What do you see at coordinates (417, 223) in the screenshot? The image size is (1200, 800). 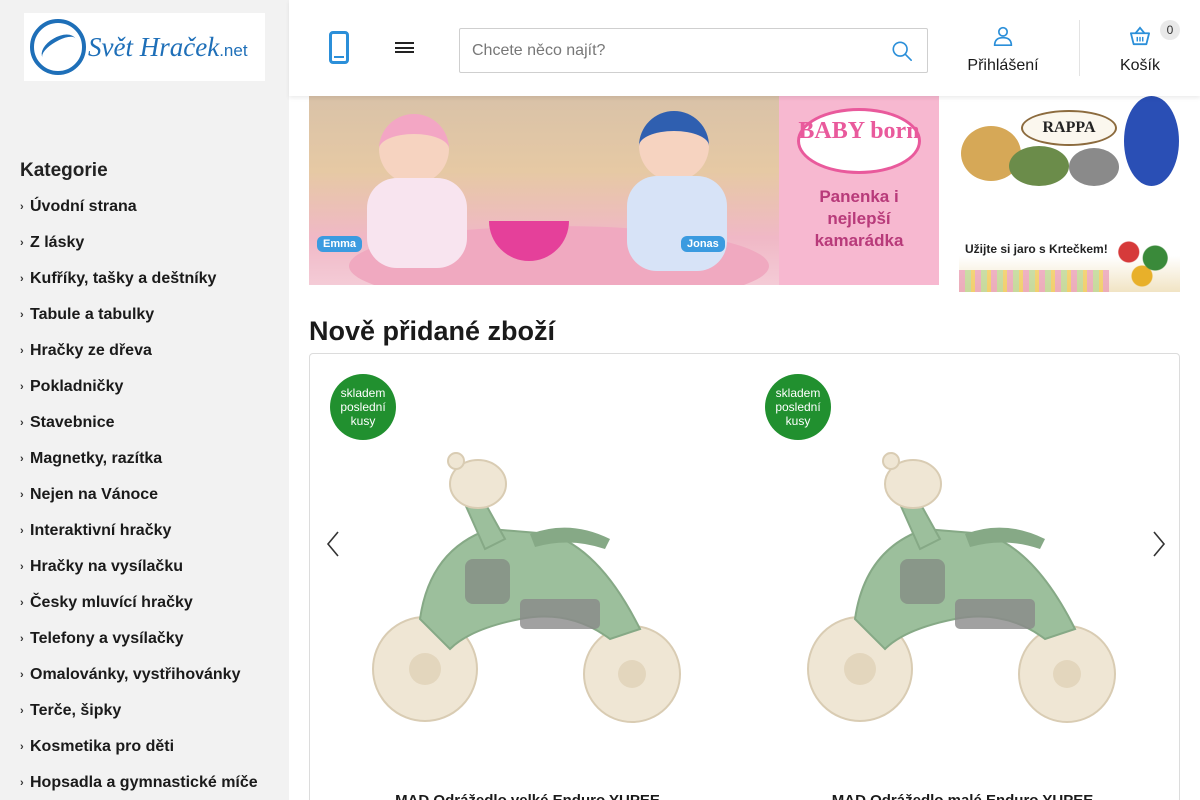 I see `doll-emma-body` at bounding box center [417, 223].